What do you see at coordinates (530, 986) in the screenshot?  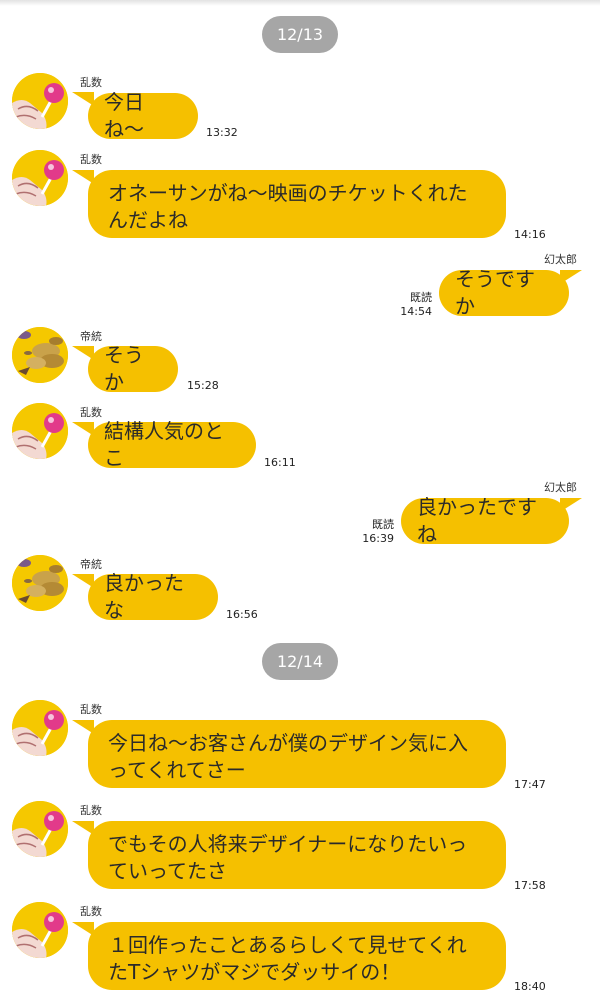 I see `message-time: 18:40` at bounding box center [530, 986].